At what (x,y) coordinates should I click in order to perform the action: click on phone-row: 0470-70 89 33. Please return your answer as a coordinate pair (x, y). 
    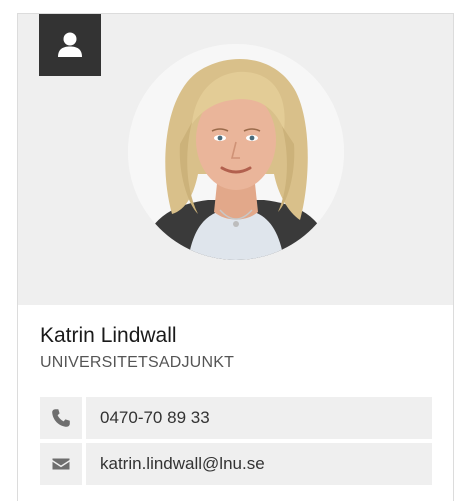
    Looking at the image, I should click on (236, 418).